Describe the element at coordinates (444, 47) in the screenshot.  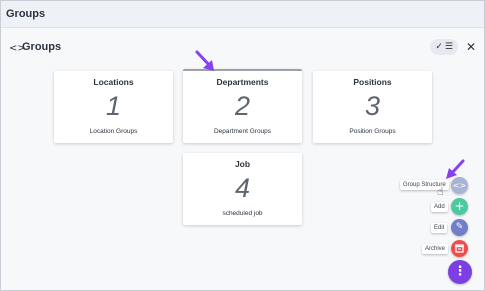
I see `view-toggle: ✓ ☰` at that location.